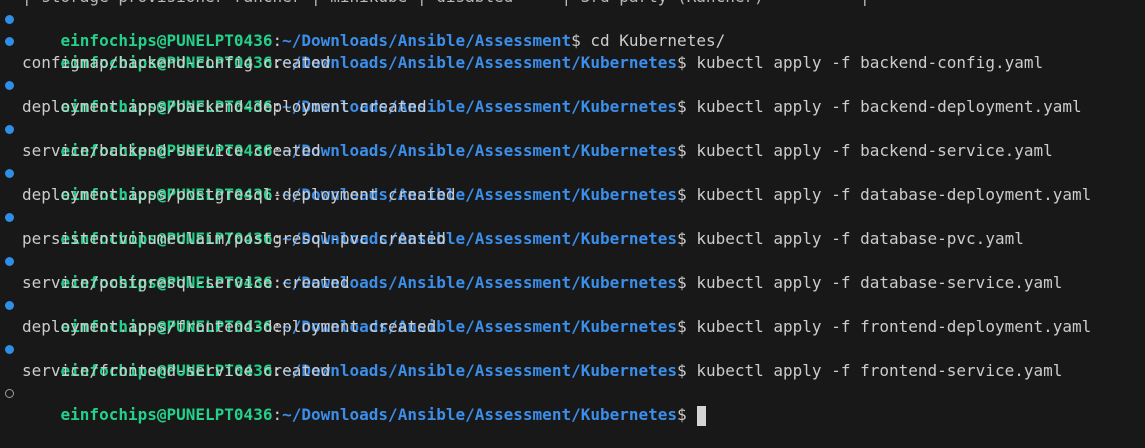 The image size is (1145, 448). I want to click on user-host: einfochips@PUNELPT0436, so click(166, 414).